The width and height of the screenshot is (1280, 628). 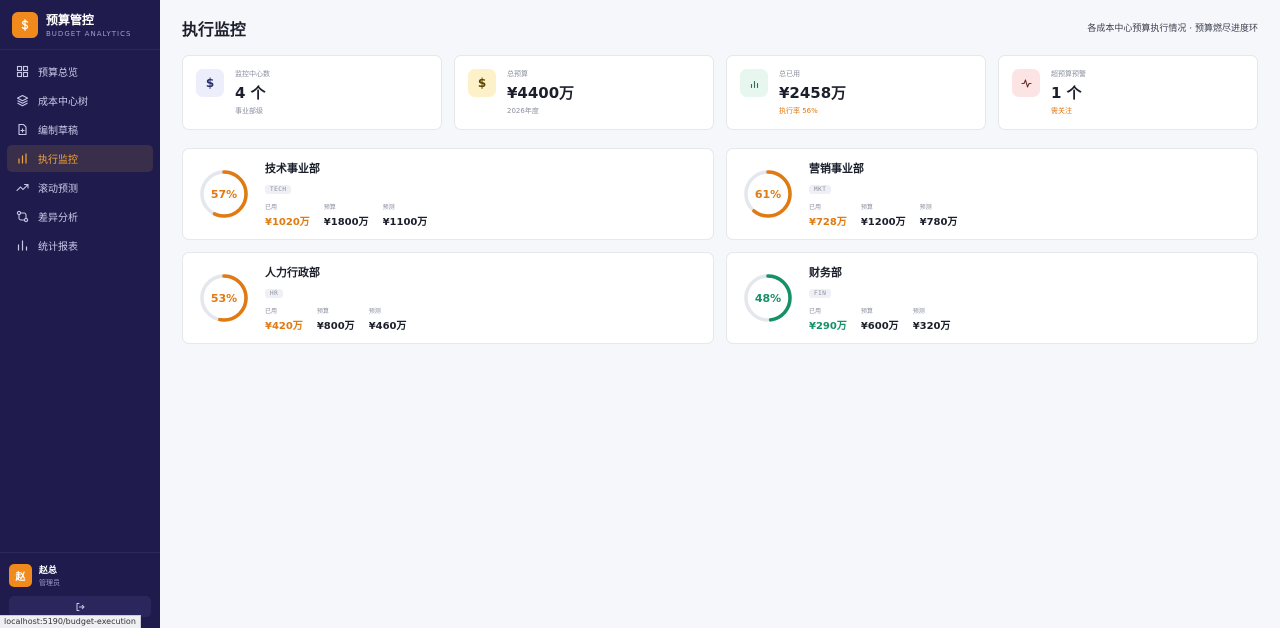 What do you see at coordinates (58, 218) in the screenshot?
I see `sidebar-item-label: 差异分析` at bounding box center [58, 218].